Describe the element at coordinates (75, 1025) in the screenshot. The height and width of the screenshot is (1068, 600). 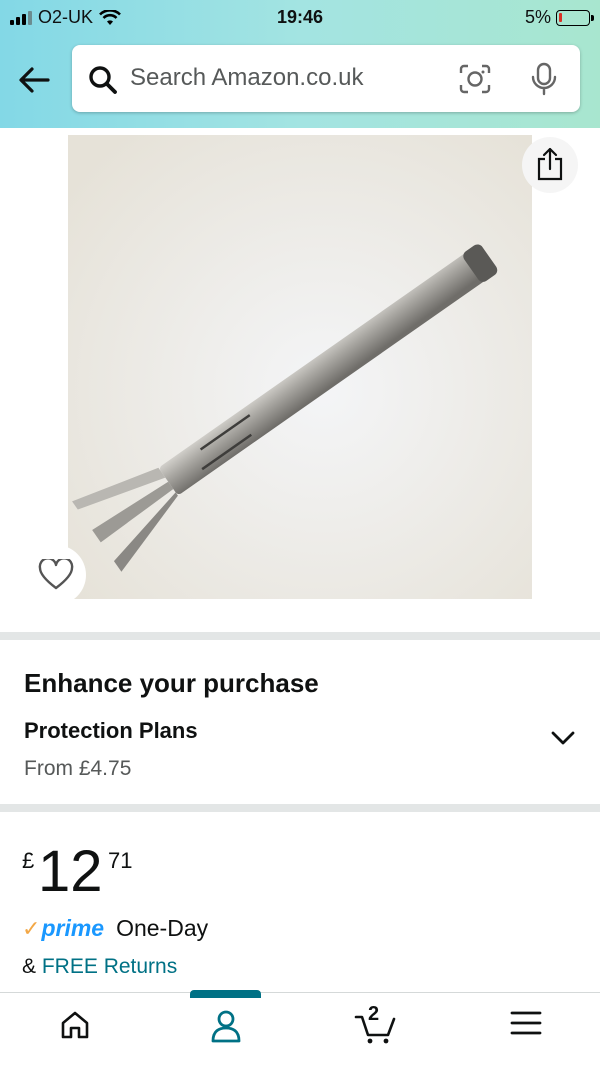
I see `home-icon` at that location.